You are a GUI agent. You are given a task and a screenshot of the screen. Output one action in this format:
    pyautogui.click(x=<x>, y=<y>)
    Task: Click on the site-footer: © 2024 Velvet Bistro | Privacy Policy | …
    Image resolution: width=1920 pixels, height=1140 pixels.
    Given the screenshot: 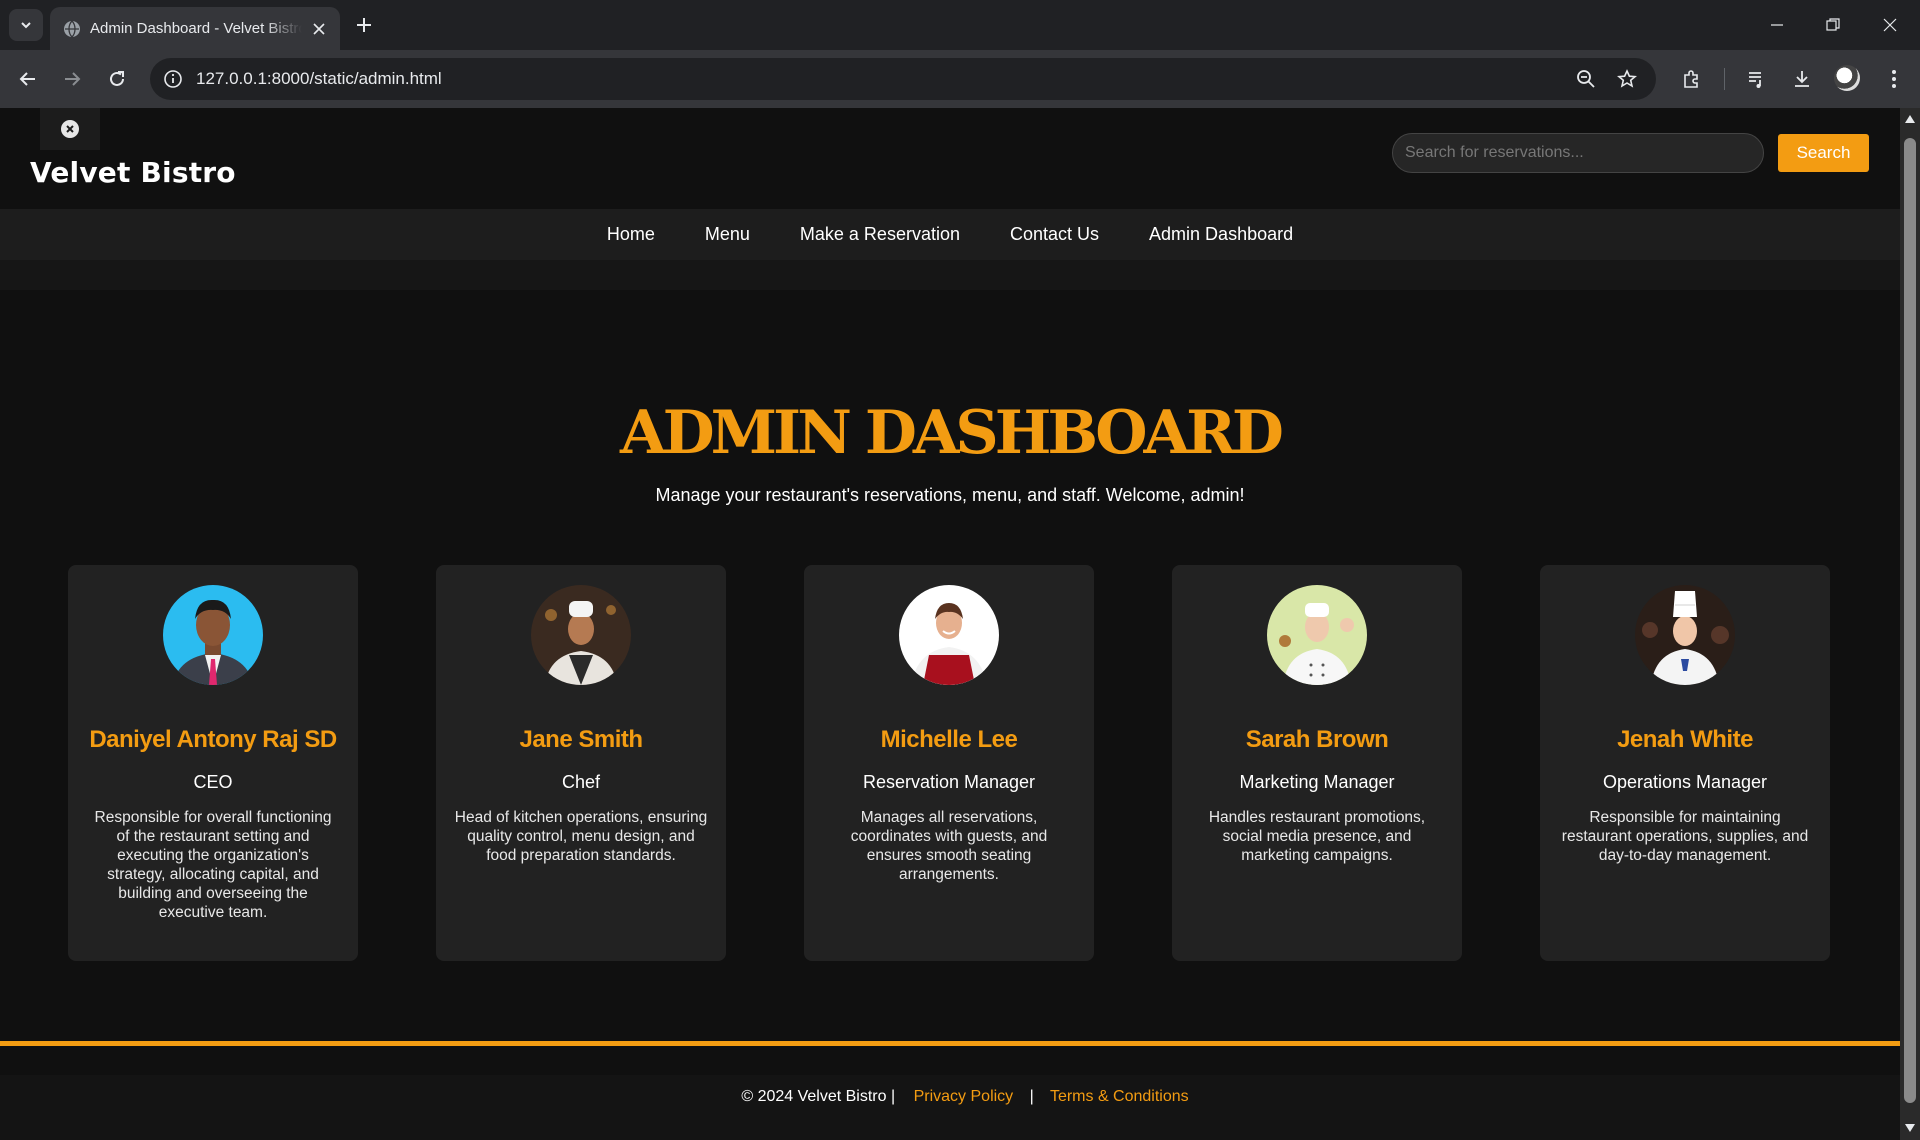 What is the action you would take?
    pyautogui.click(x=950, y=1107)
    